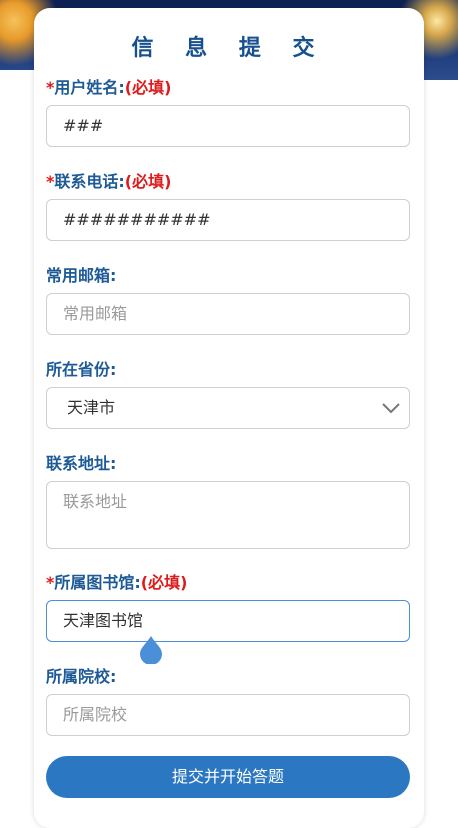 This screenshot has height=828, width=458. What do you see at coordinates (391, 408) in the screenshot?
I see `chevron-down-icon` at bounding box center [391, 408].